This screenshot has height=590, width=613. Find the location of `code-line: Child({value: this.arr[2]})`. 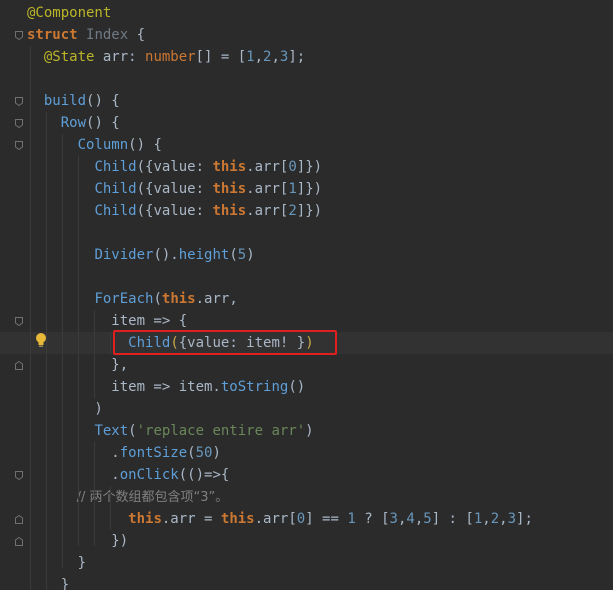

code-line: Child({value: this.arr[2]}) is located at coordinates (306, 211).